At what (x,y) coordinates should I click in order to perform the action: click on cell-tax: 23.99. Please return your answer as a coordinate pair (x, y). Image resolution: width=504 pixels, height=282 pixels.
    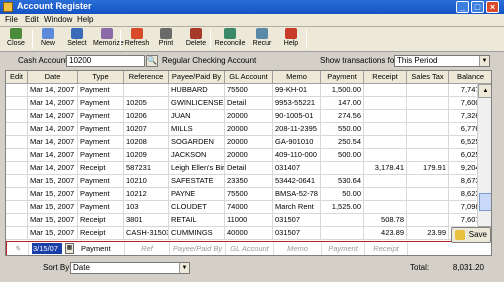
    Looking at the image, I should click on (428, 233).